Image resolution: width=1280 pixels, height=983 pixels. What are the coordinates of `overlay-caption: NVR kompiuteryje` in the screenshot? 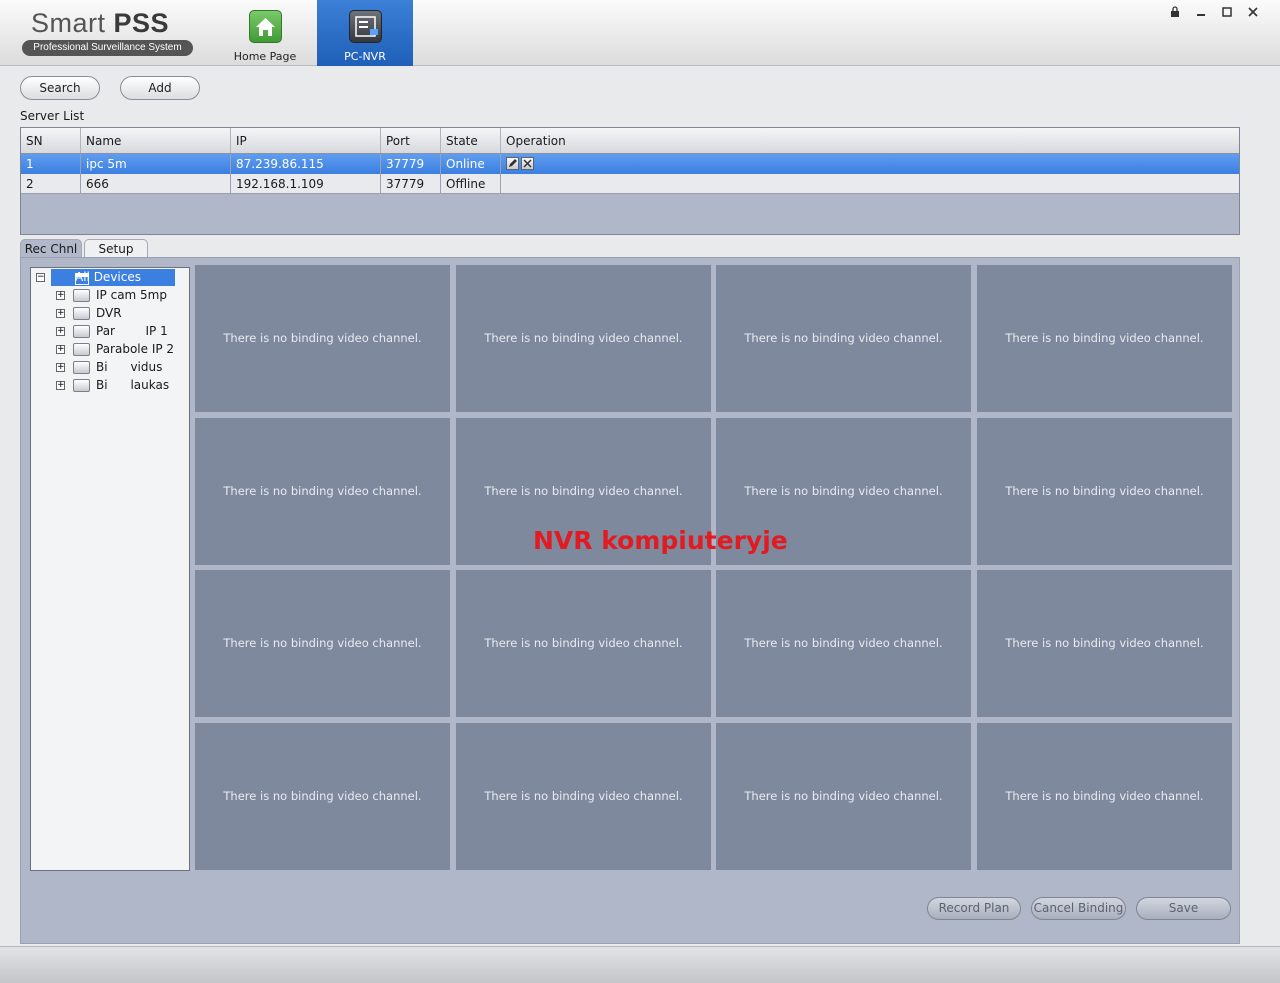 It's located at (660, 540).